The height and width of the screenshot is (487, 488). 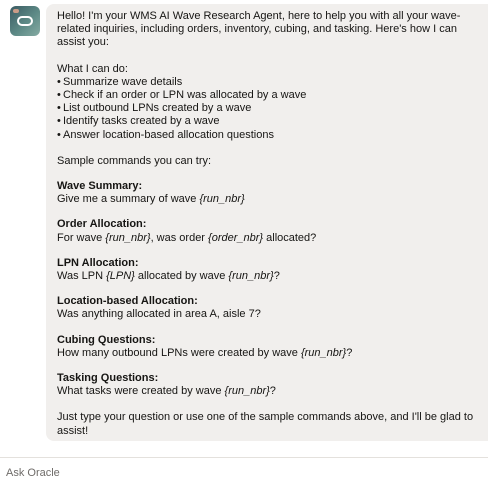 I want to click on sample-command-title: LPN Allocation:, so click(x=98, y=262).